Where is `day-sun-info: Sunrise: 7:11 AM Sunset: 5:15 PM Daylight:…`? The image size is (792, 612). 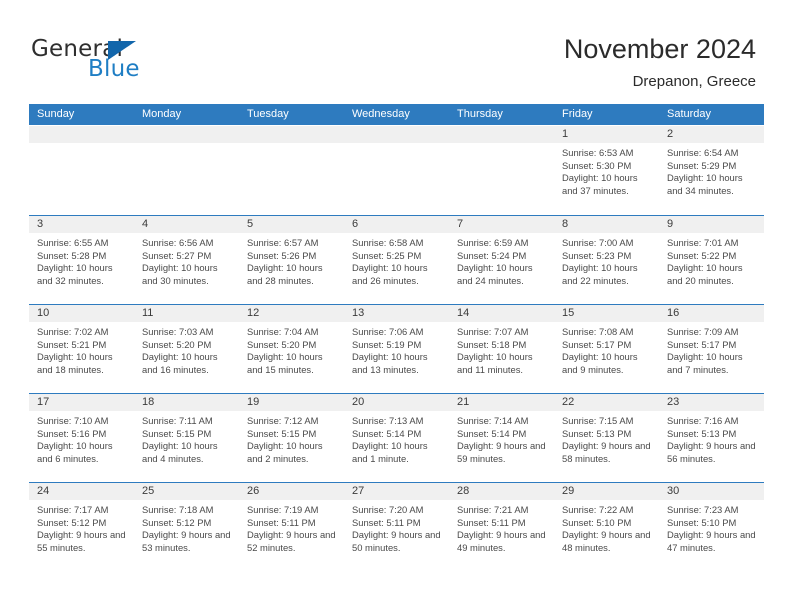
day-sun-info: Sunrise: 7:11 AM Sunset: 5:15 PM Daylight:… is located at coordinates (186, 438).